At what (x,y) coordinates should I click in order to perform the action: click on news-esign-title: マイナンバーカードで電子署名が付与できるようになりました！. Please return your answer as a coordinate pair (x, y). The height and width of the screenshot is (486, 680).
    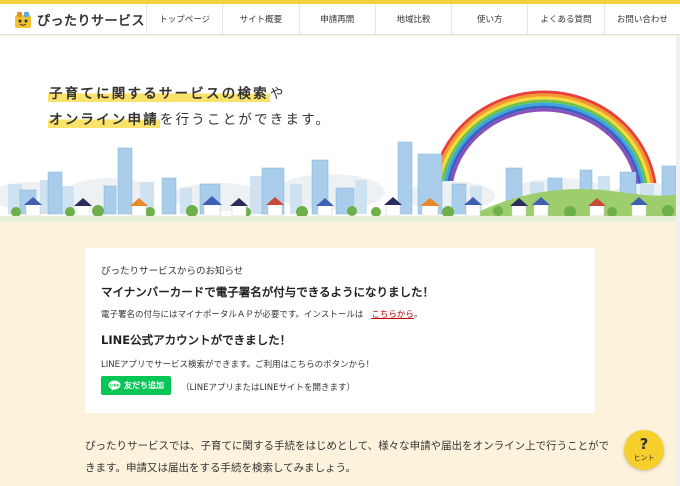
    Looking at the image, I should click on (268, 292).